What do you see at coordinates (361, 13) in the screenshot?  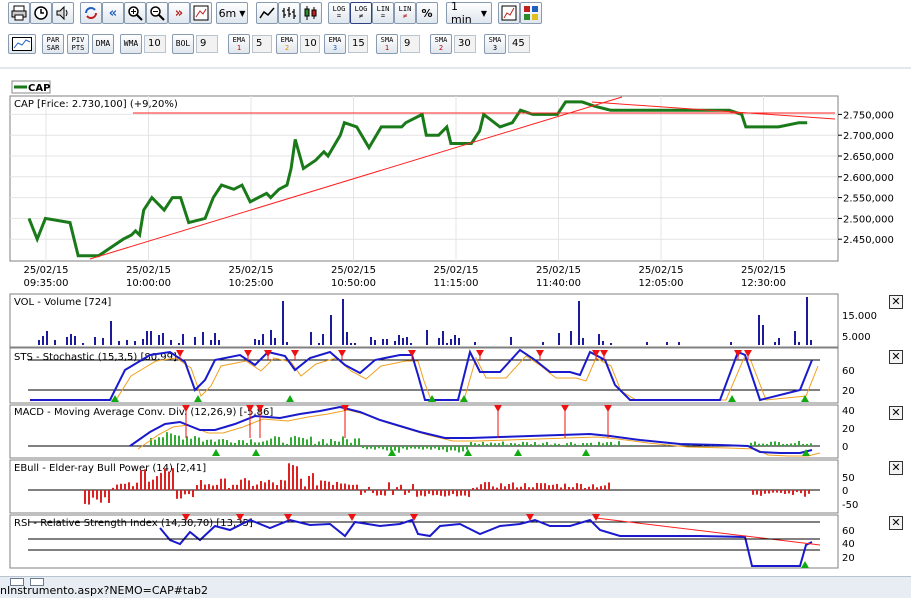 I see `log-scale-alt-button: LOG ≠` at bounding box center [361, 13].